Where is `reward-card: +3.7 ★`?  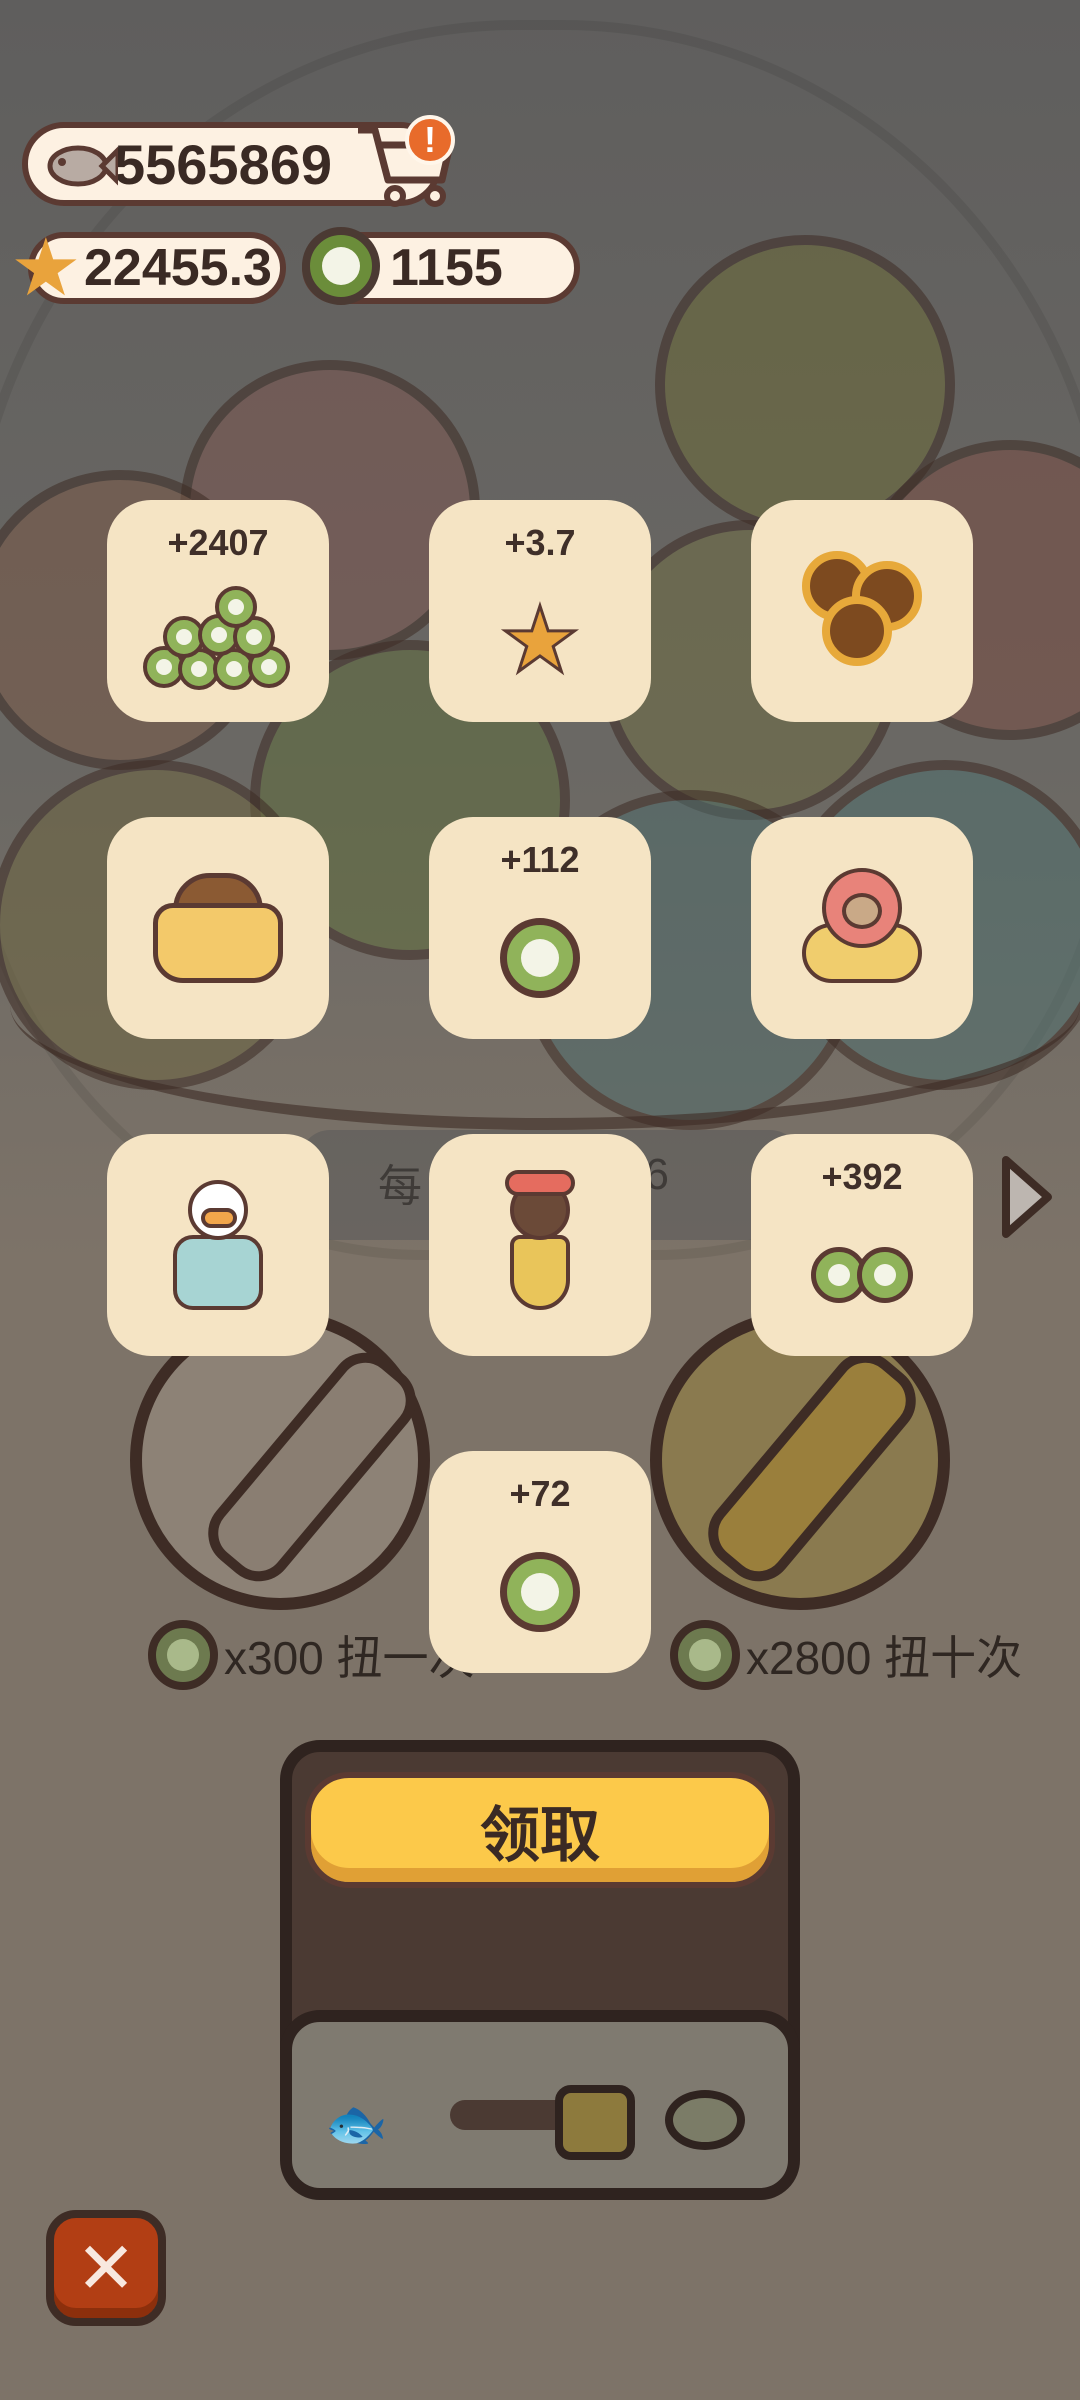
reward-card: +3.7 ★ is located at coordinates (540, 611).